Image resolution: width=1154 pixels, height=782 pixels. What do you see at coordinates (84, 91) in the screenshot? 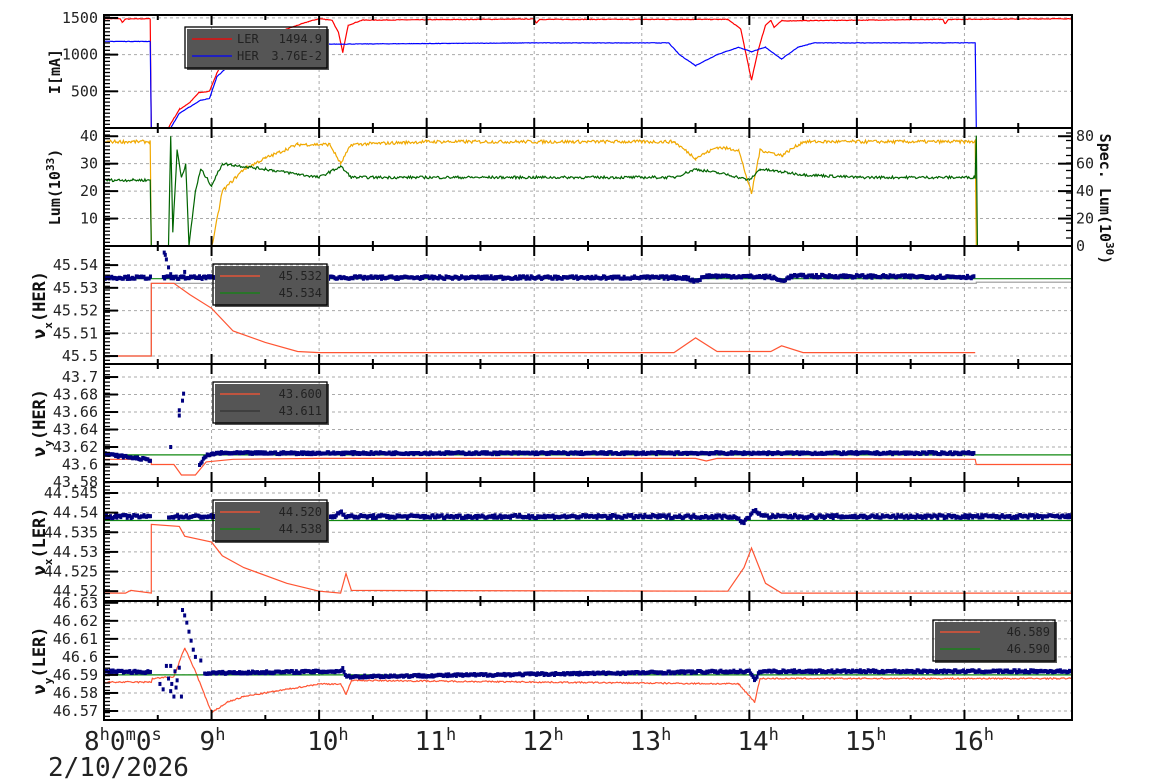
I see `beam-current-y-tick-label: 500` at bounding box center [84, 91].